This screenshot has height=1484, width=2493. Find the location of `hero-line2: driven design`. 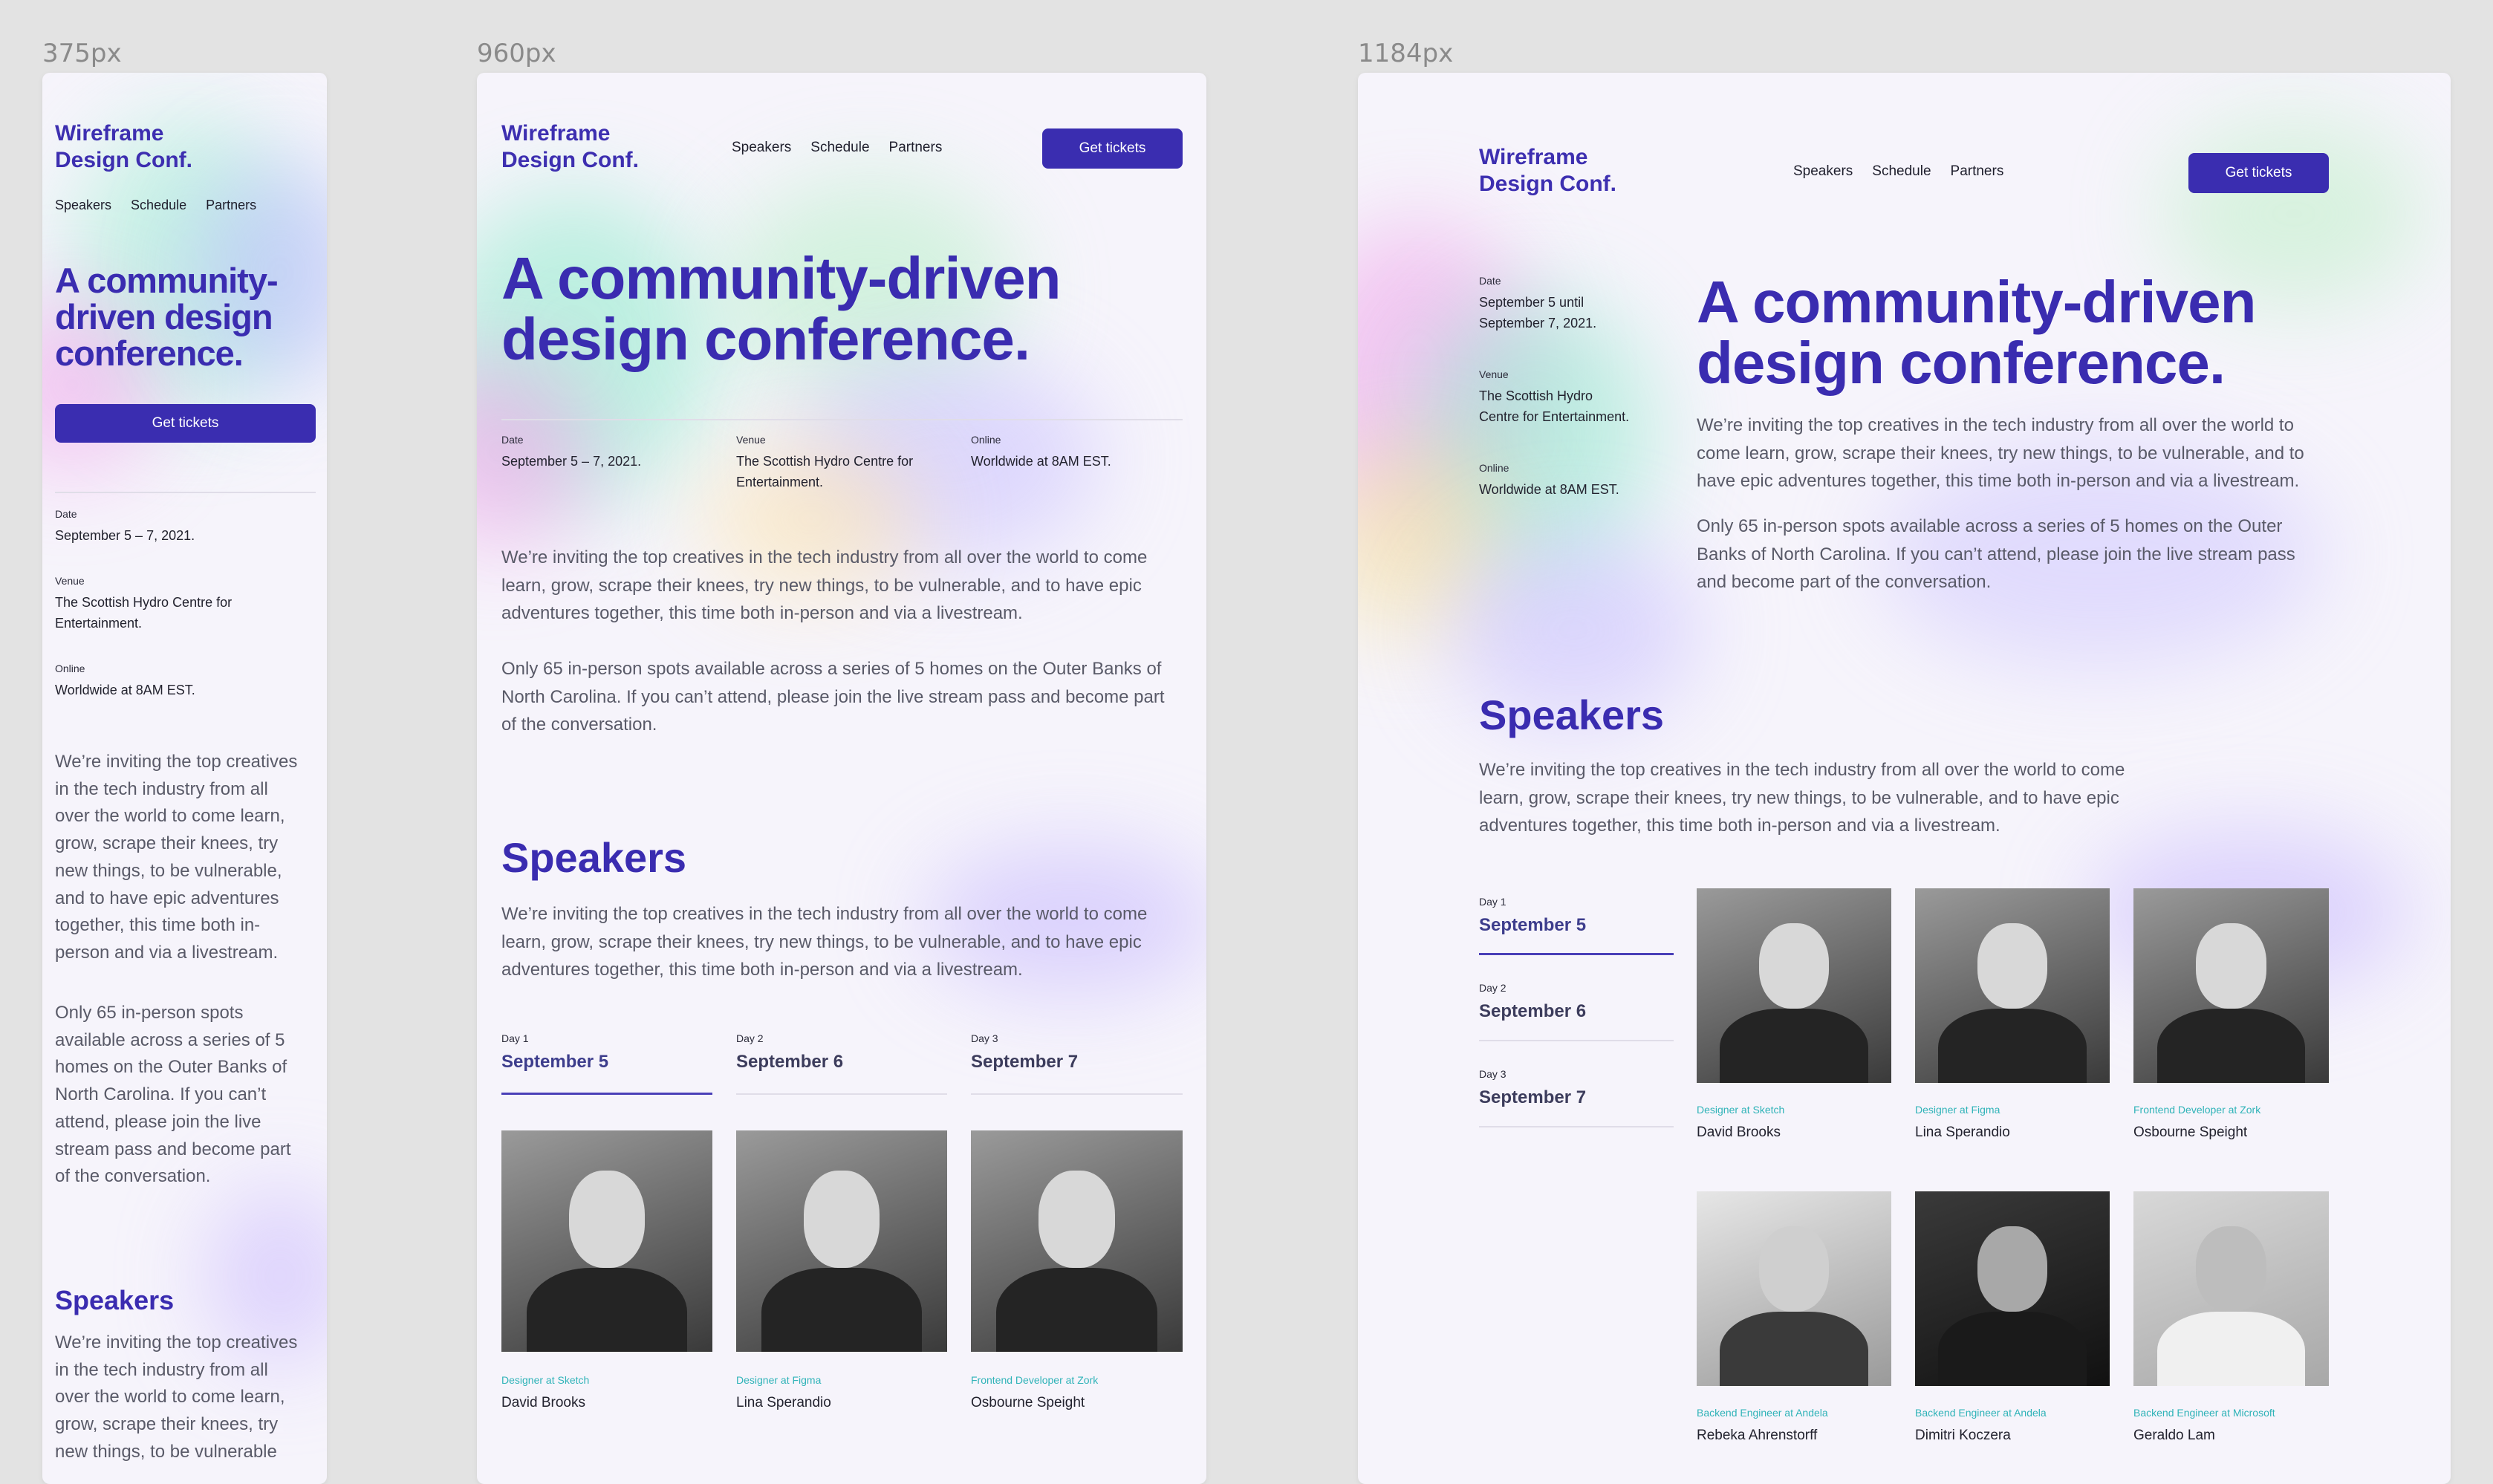

hero-line2: driven design is located at coordinates (164, 316).